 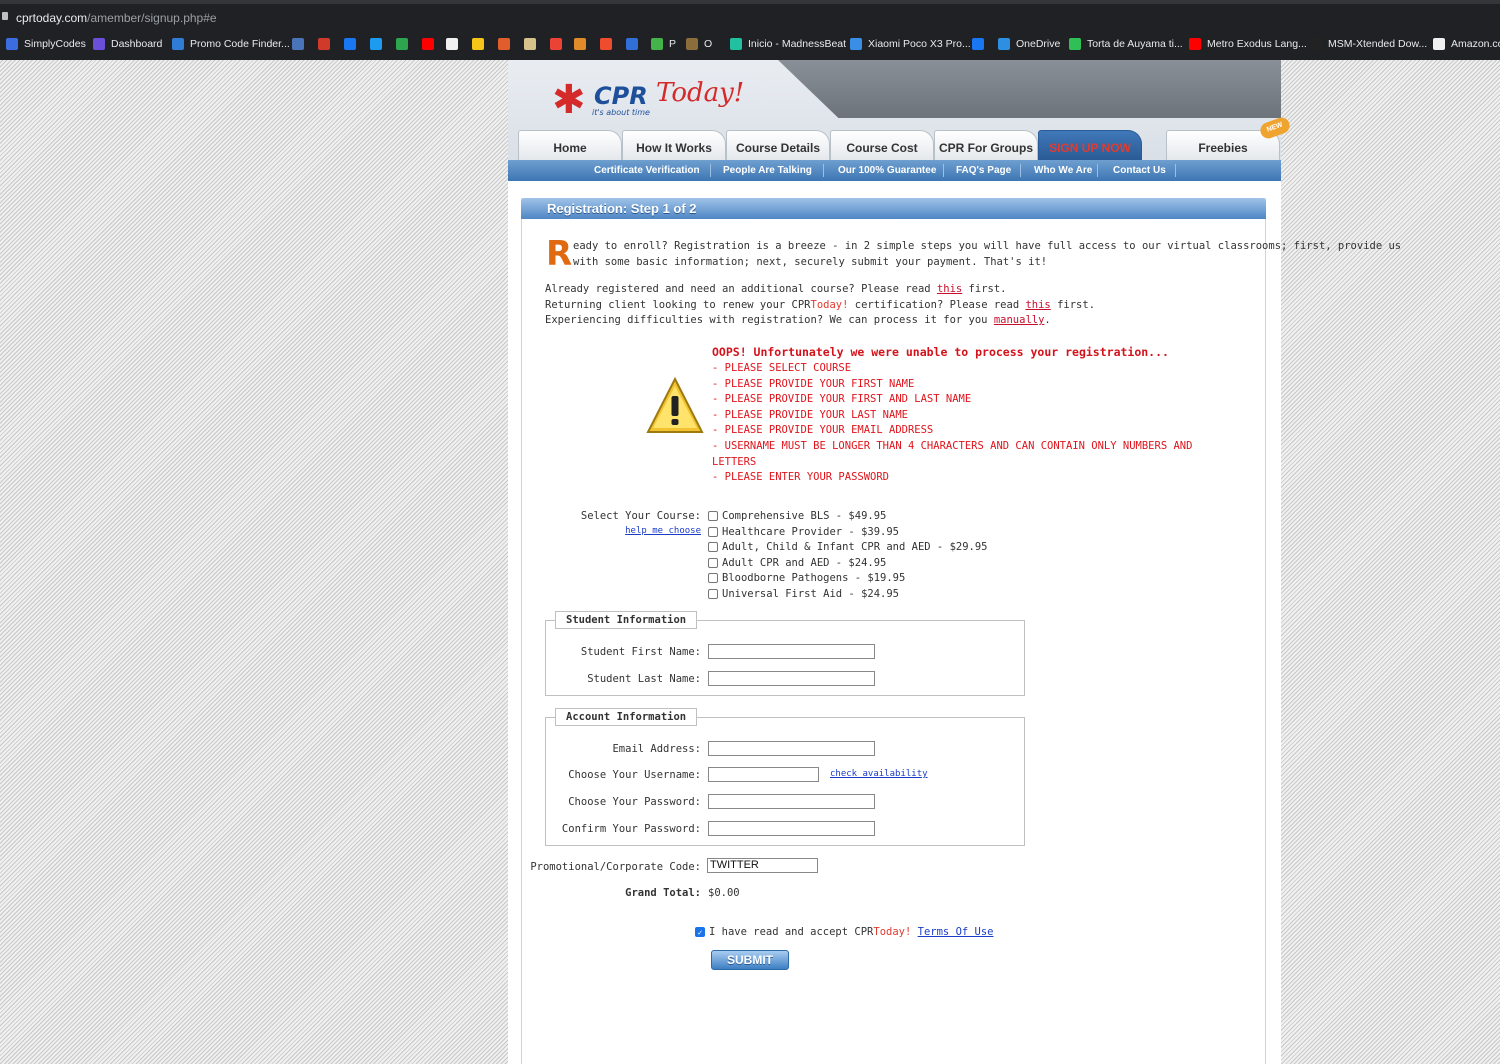 I want to click on last-name-input, so click(x=791, y=678).